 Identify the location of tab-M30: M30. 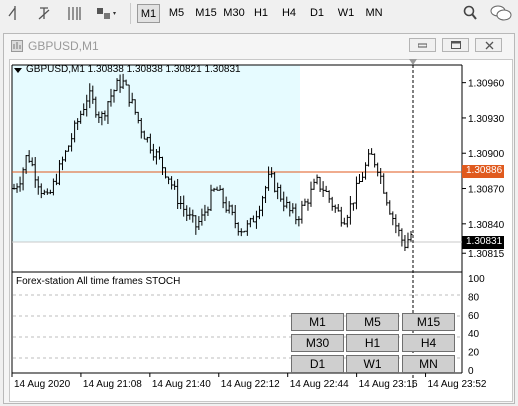
(234, 13).